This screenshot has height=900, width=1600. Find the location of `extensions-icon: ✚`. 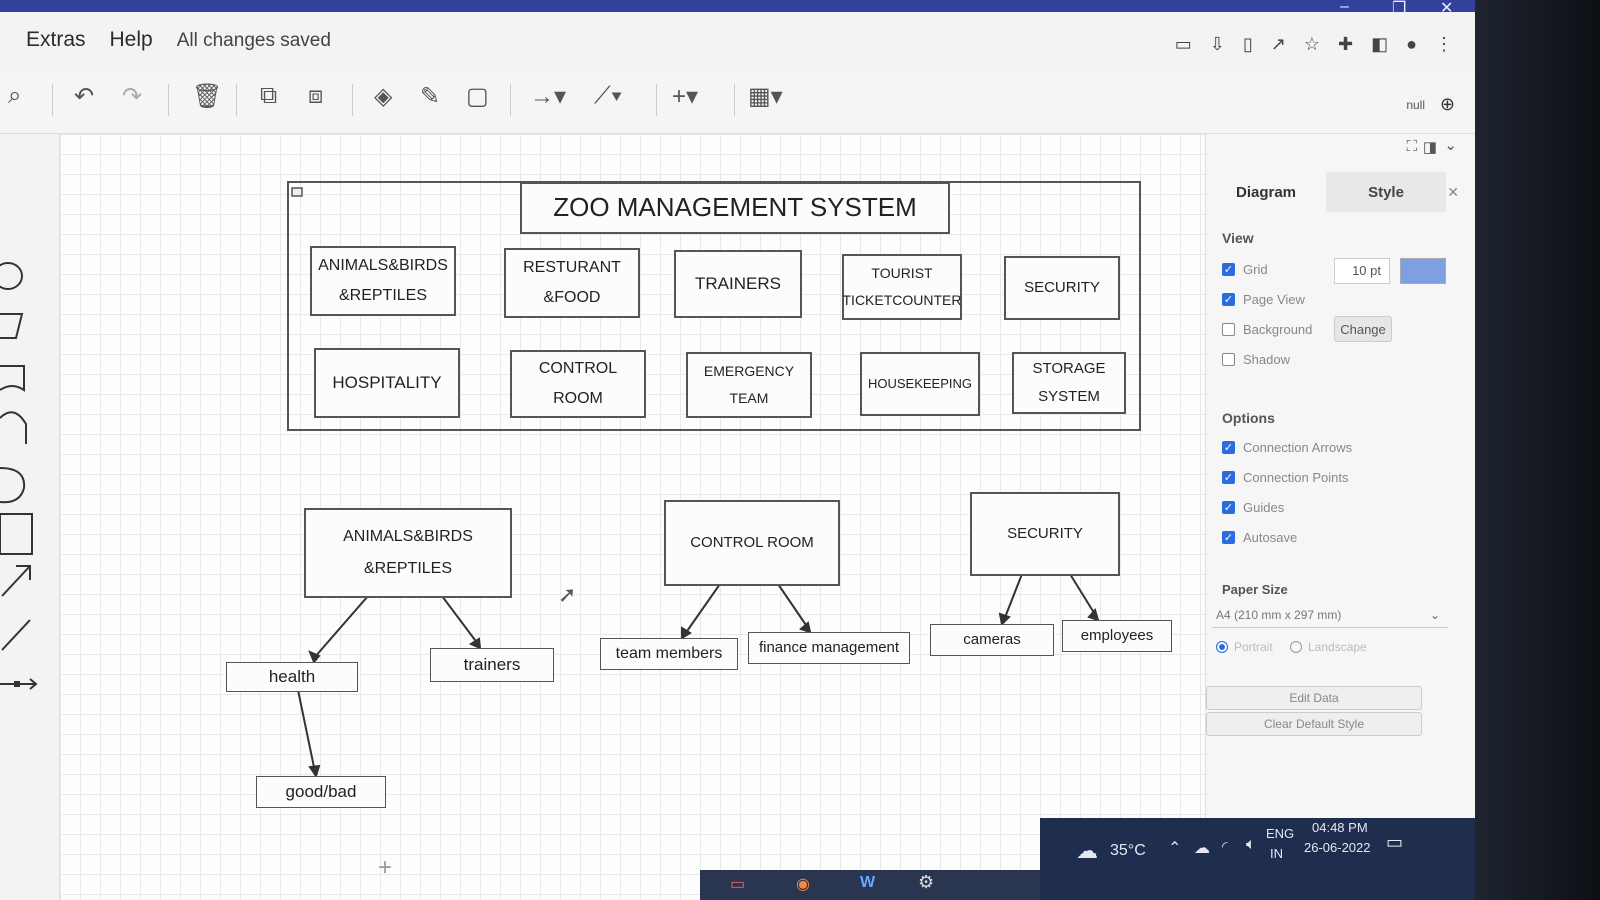

extensions-icon: ✚ is located at coordinates (1345, 44).